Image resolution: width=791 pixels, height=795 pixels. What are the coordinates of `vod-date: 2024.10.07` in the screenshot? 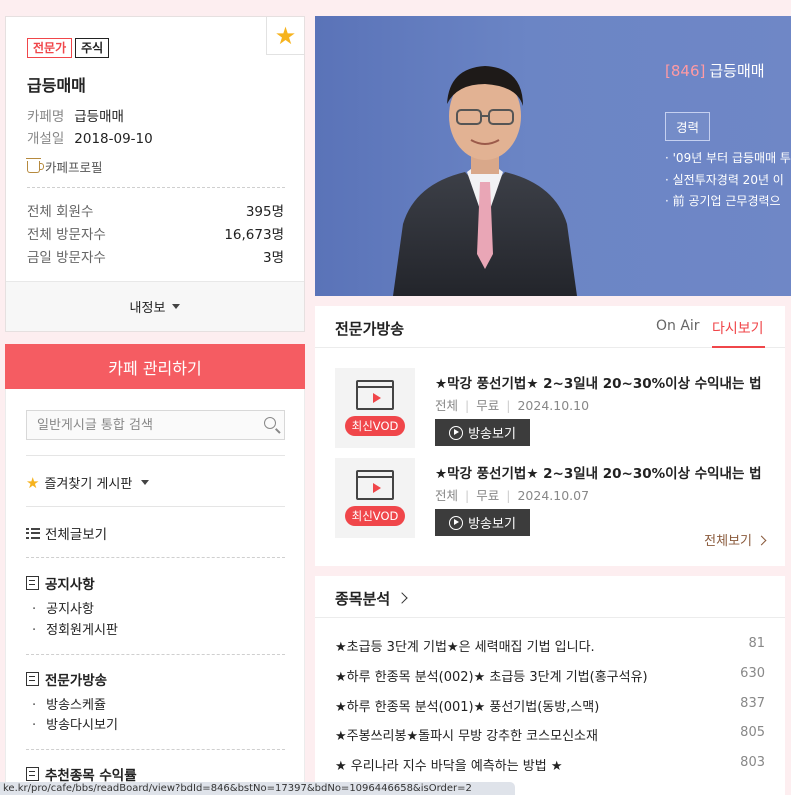 It's located at (553, 495).